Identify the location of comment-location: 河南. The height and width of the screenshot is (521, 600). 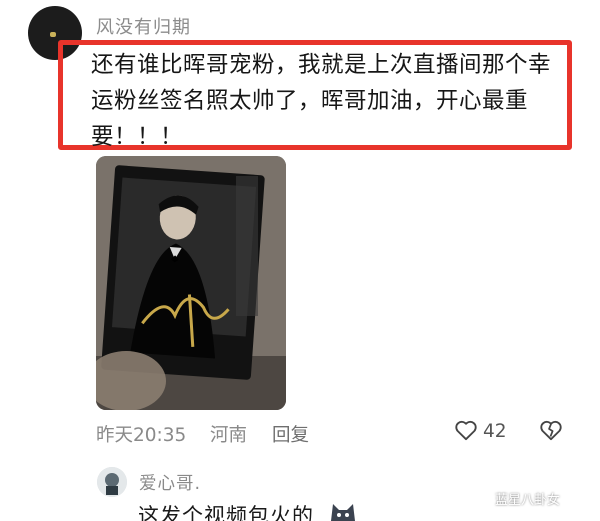
(229, 435).